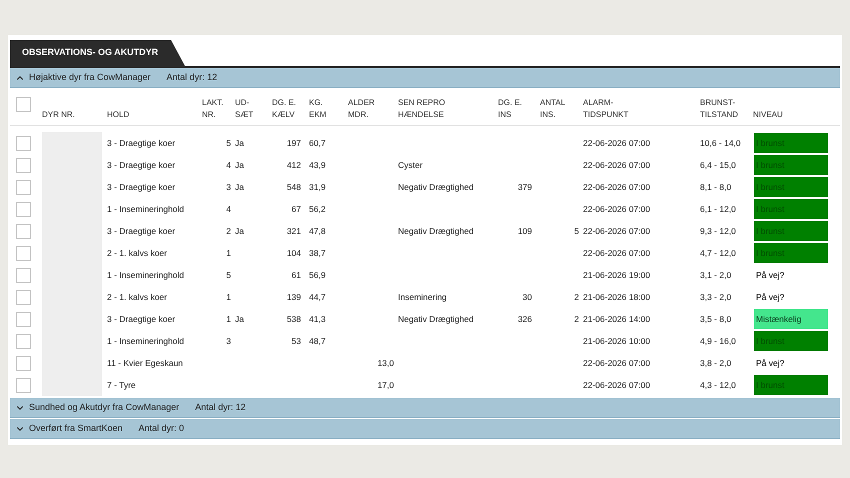 This screenshot has width=850, height=478. I want to click on table-cell: 3,8 - 2,0, so click(716, 363).